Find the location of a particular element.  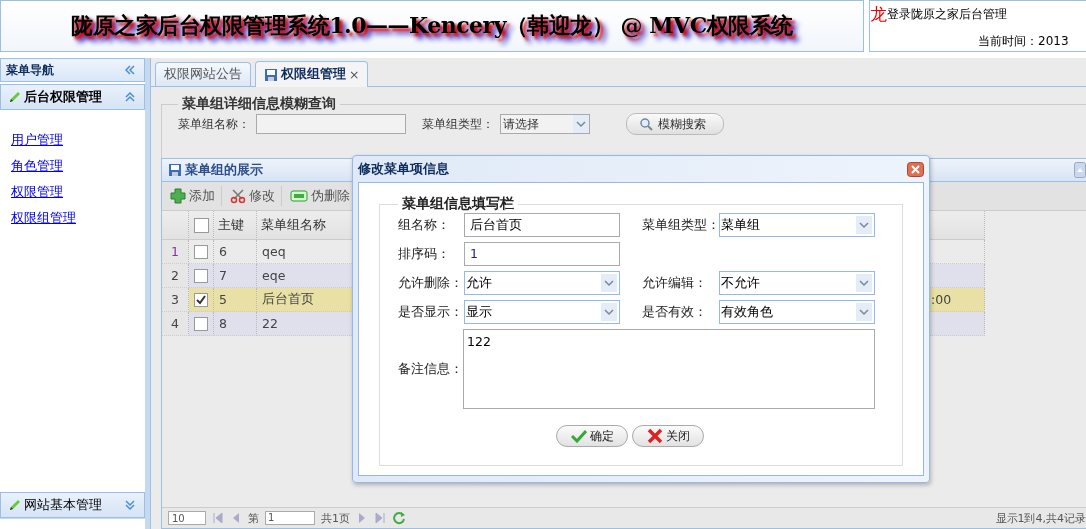

check-icon is located at coordinates (579, 436).